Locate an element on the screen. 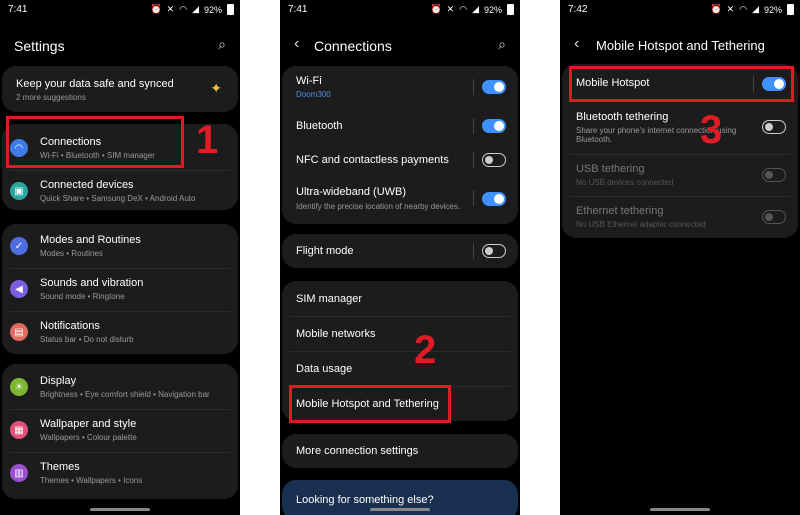  flight-label: Flight mode is located at coordinates (325, 251).